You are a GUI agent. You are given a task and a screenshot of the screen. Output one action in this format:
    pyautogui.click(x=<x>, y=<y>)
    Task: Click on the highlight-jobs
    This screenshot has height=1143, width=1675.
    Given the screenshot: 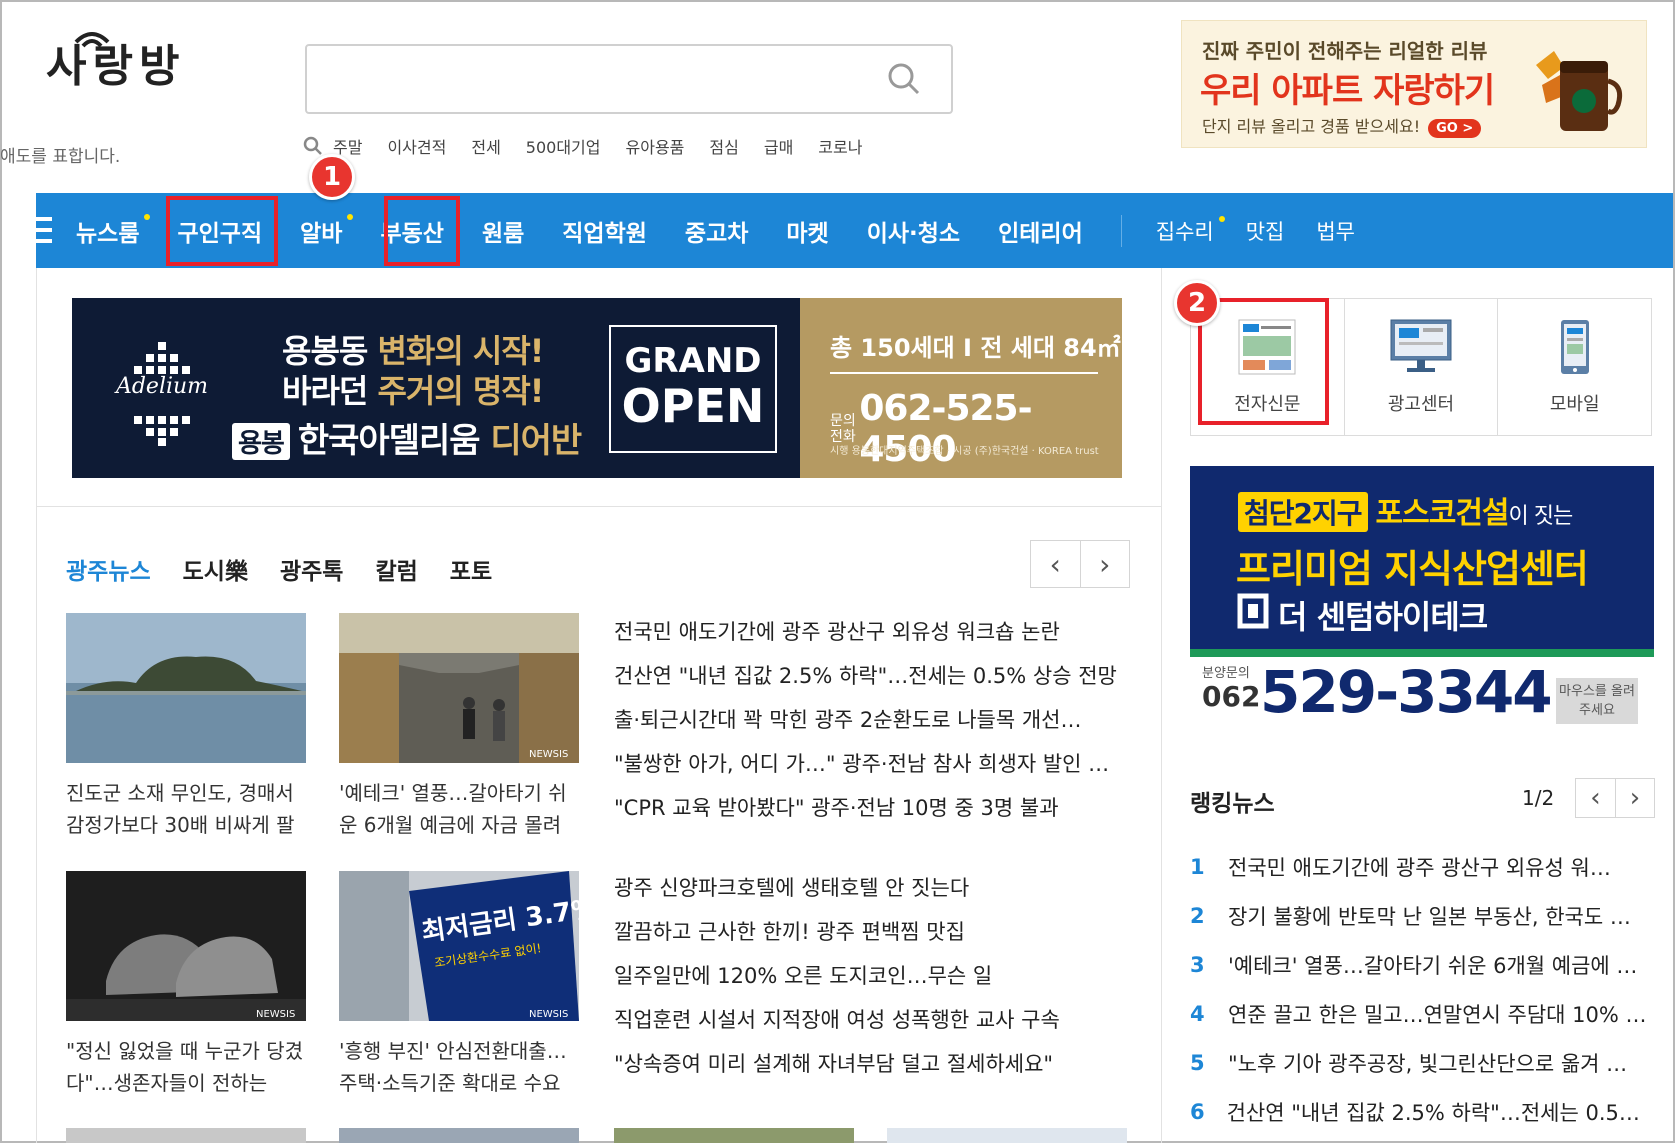 What is the action you would take?
    pyautogui.click(x=222, y=231)
    